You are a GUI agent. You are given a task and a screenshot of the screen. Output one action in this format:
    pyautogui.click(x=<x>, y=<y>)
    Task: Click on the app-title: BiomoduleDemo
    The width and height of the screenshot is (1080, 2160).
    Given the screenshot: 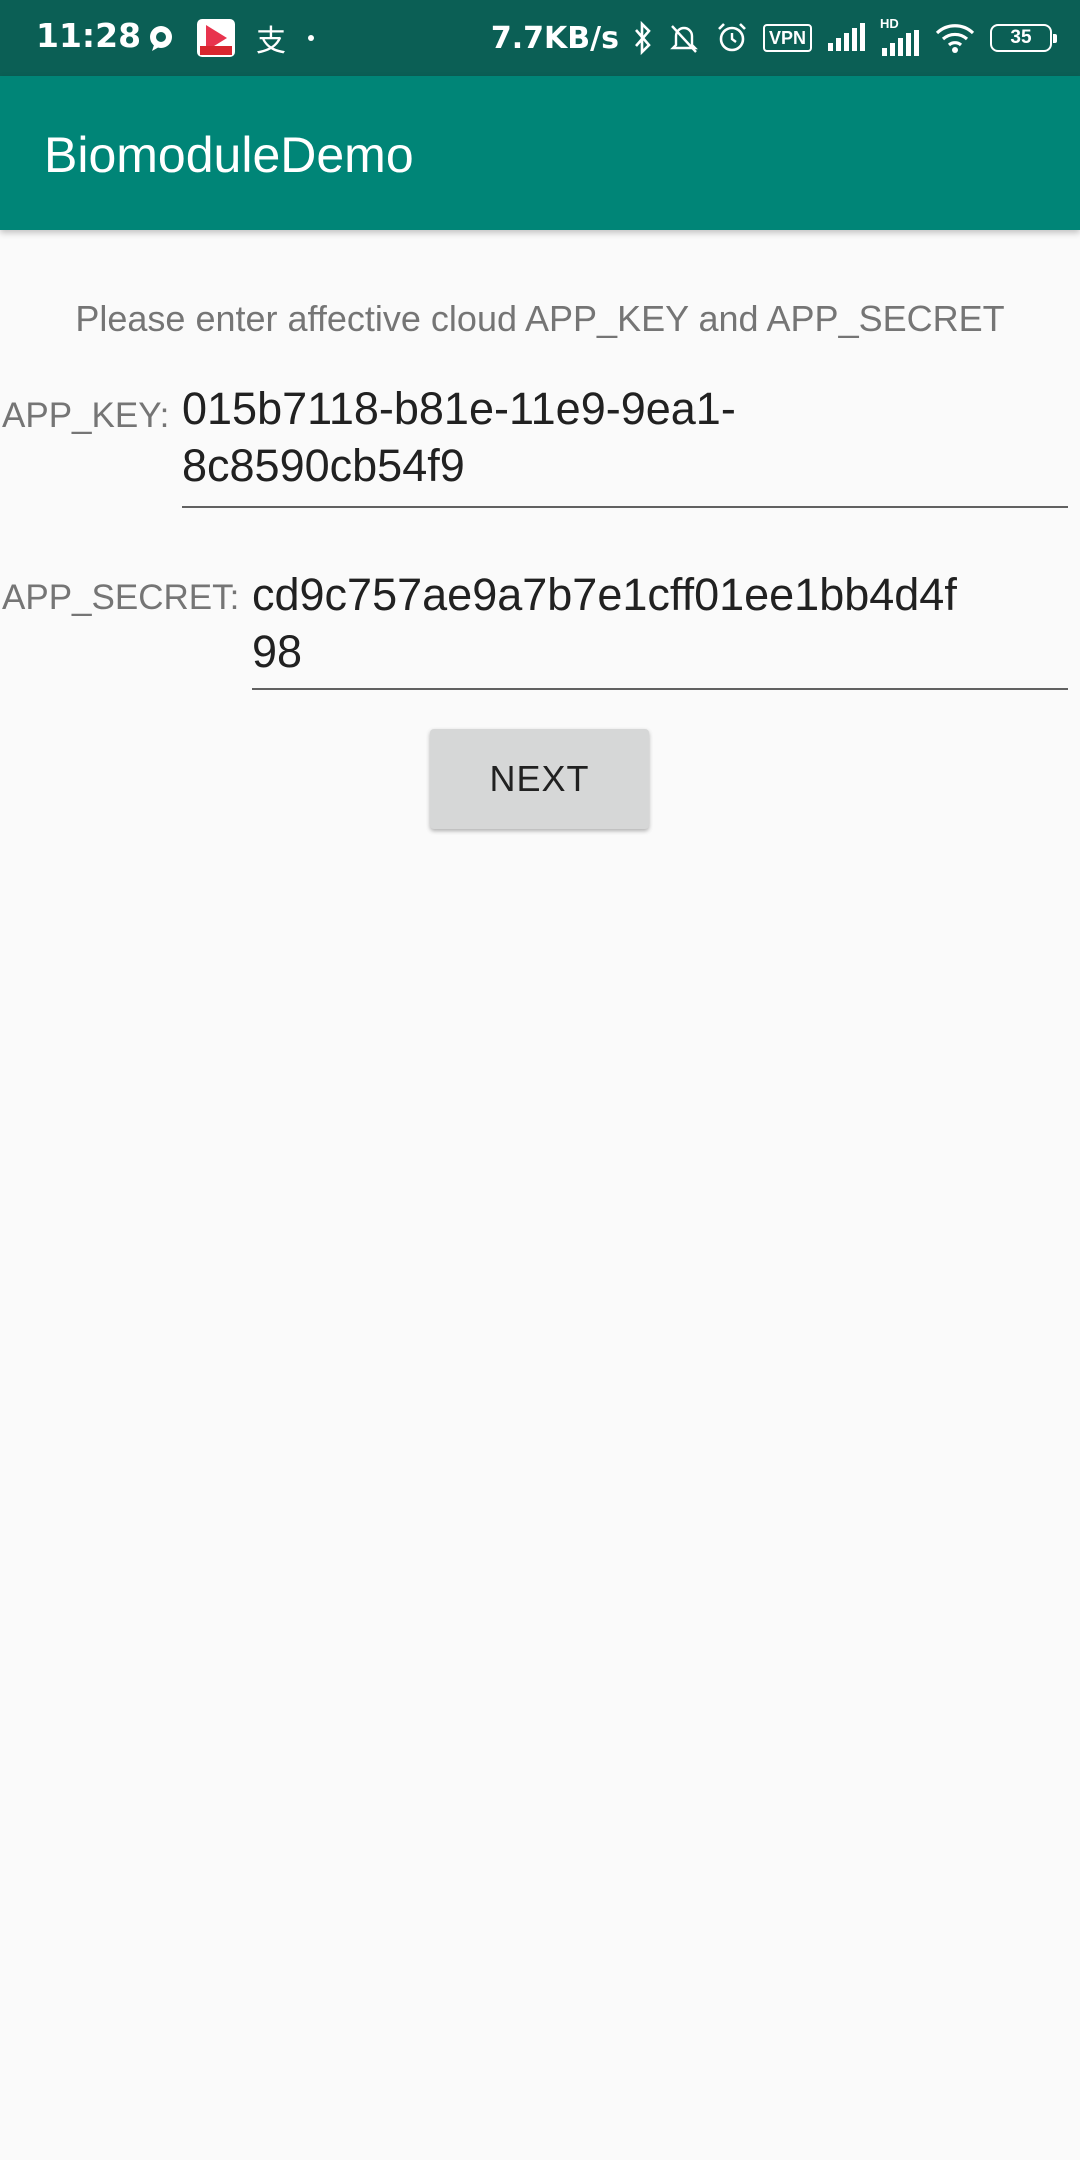 What is the action you would take?
    pyautogui.click(x=229, y=155)
    